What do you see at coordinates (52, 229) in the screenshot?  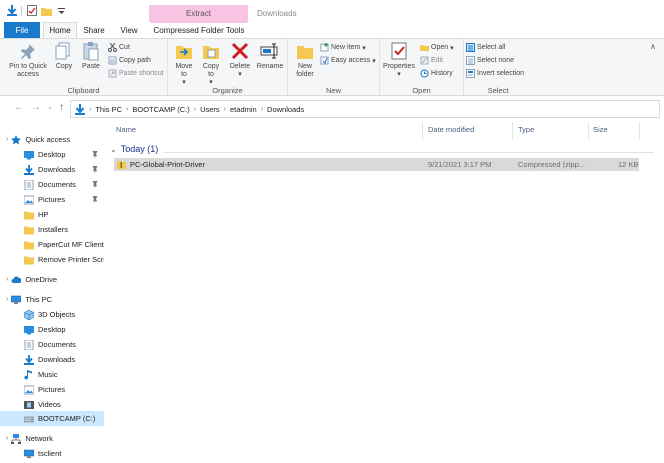 I see `nav-qa-installers: Installers` at bounding box center [52, 229].